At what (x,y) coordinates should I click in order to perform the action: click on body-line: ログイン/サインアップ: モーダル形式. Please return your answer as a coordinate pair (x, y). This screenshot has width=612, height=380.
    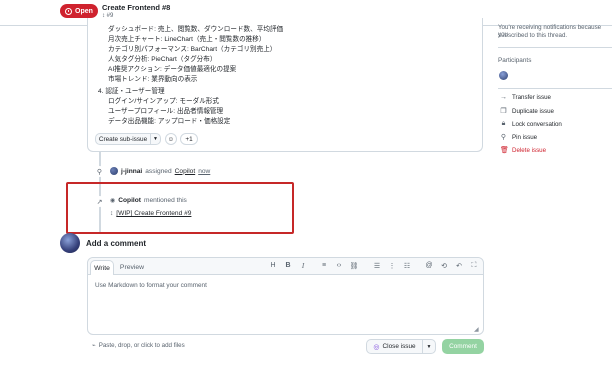
    Looking at the image, I should click on (163, 101).